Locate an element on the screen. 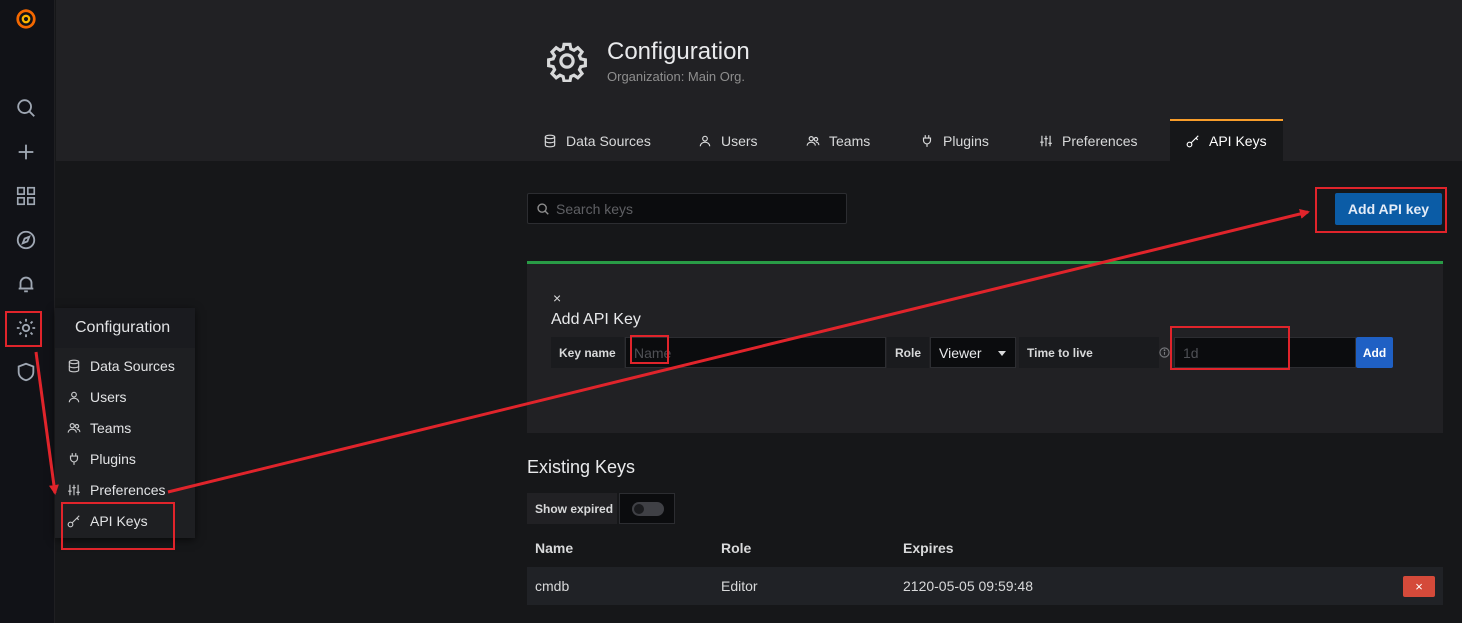 This screenshot has width=1462, height=623. annotation-box-name is located at coordinates (649, 349).